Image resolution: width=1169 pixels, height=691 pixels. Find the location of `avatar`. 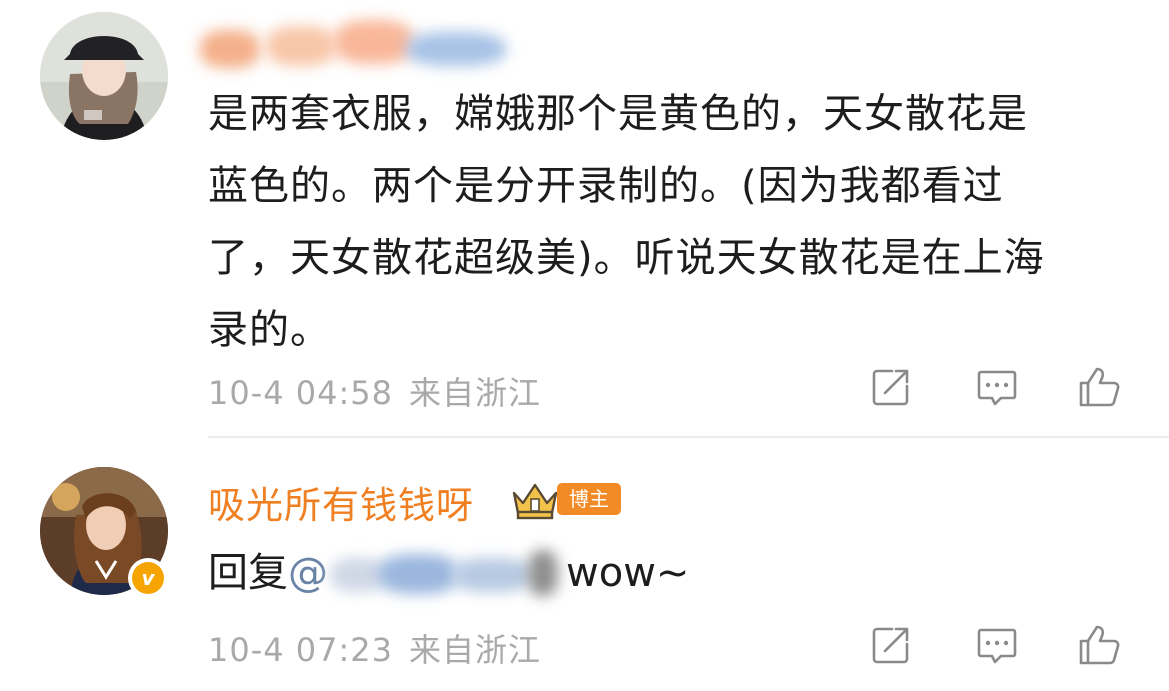

avatar is located at coordinates (104, 76).